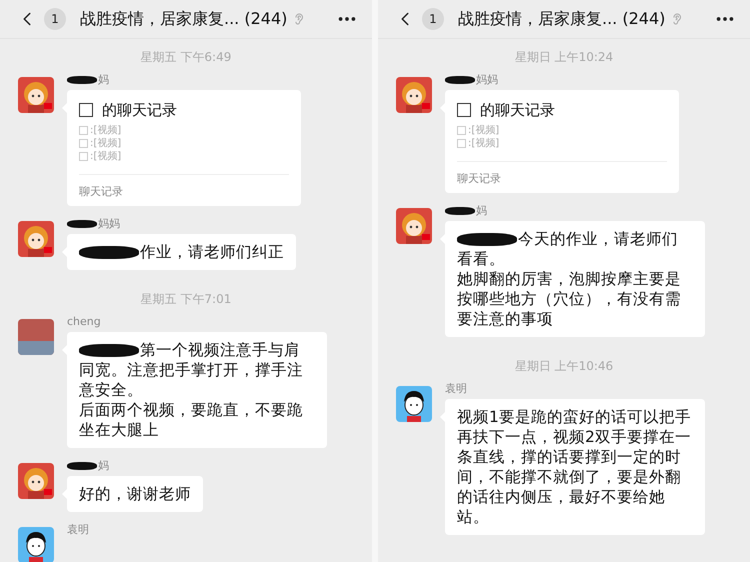 The image size is (750, 562). I want to click on message-text: 视频1要是跪的蛮好的话可以把手再扶下一点，视频2双手要撑在一条直线，撑的话要撑到一定的时间，不能撑不就倒了，要是外翻的话往内侧压，最好不要给她站。, so click(574, 467).